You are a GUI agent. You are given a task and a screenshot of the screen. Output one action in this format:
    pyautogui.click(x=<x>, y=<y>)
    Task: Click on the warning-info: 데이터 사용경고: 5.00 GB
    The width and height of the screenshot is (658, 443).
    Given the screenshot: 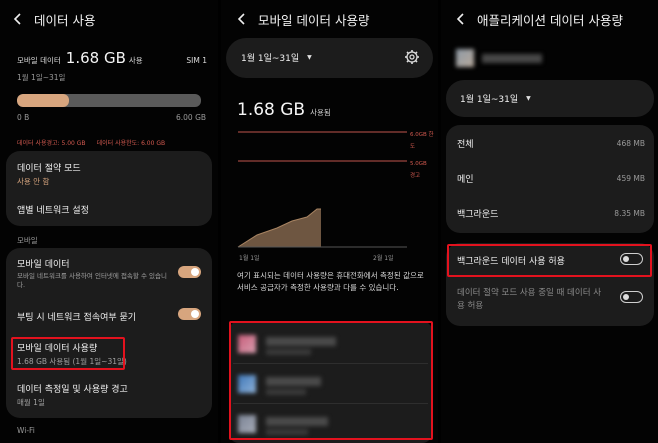 What is the action you would take?
    pyautogui.click(x=51, y=143)
    